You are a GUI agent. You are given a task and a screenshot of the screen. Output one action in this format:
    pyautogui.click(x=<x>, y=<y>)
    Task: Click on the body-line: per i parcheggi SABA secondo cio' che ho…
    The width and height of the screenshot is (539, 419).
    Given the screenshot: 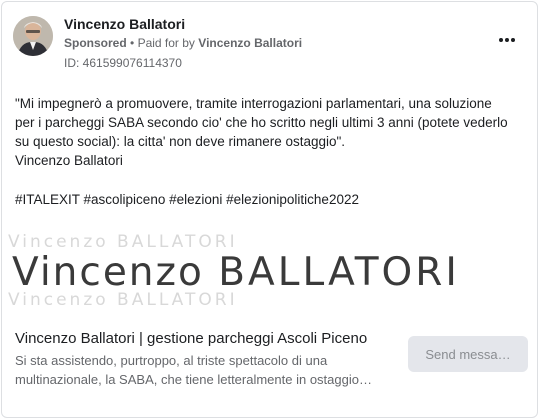 What is the action you would take?
    pyautogui.click(x=261, y=122)
    